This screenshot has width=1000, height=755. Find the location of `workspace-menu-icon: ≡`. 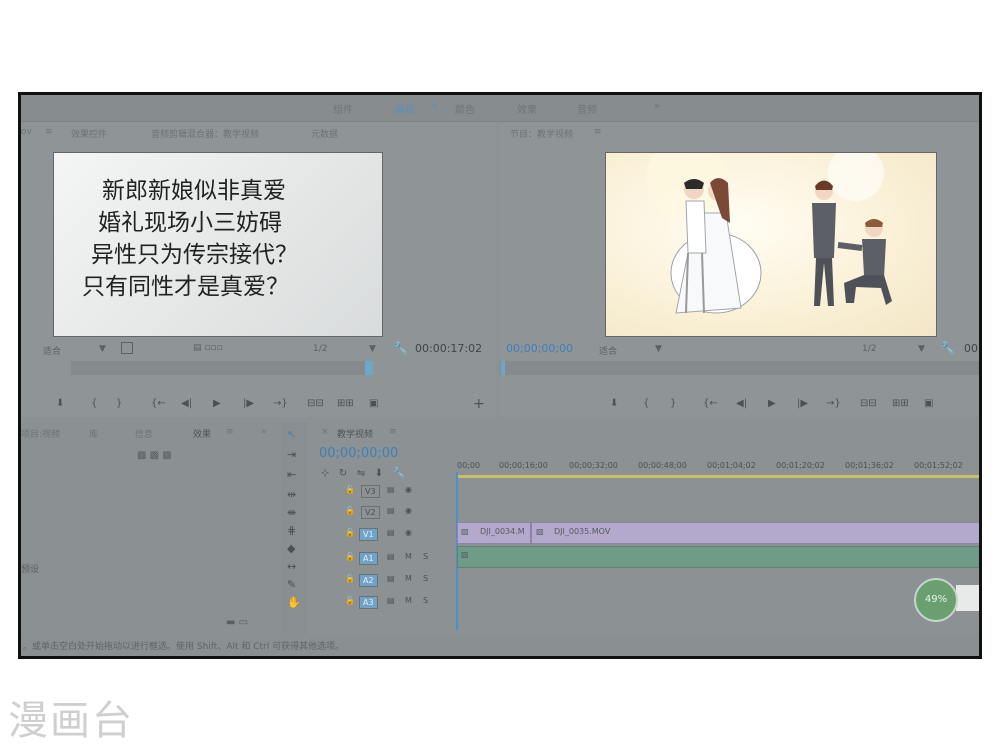

workspace-menu-icon: ≡ is located at coordinates (434, 106).